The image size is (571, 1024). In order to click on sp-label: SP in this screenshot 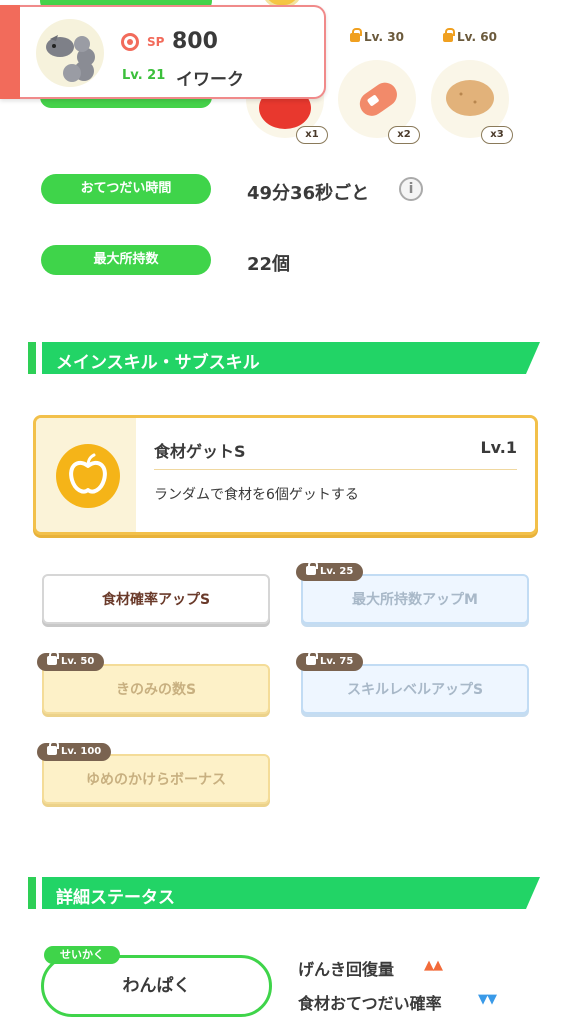, I will do `click(156, 42)`.